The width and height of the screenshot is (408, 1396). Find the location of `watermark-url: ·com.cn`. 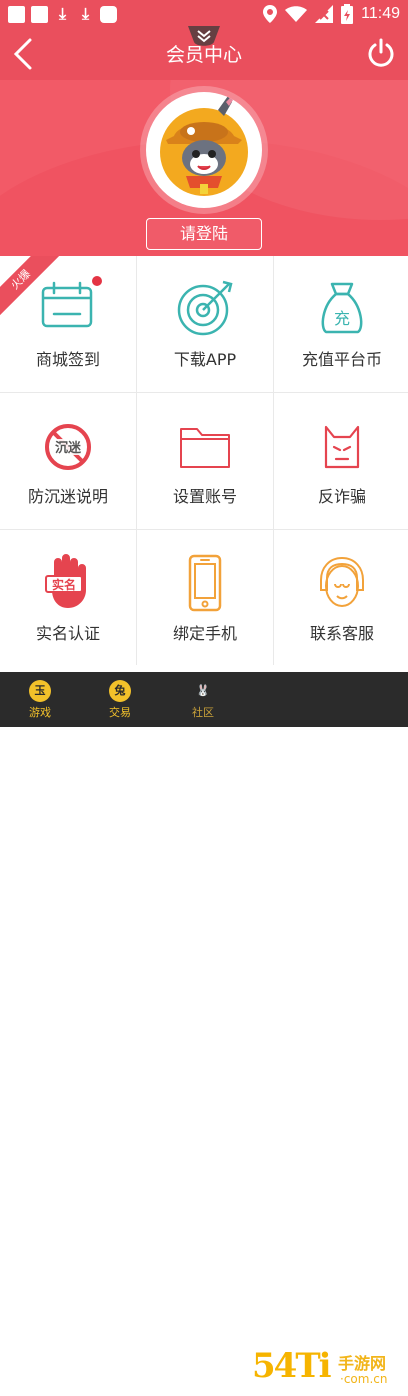

watermark-url: ·com.cn is located at coordinates (364, 1379).